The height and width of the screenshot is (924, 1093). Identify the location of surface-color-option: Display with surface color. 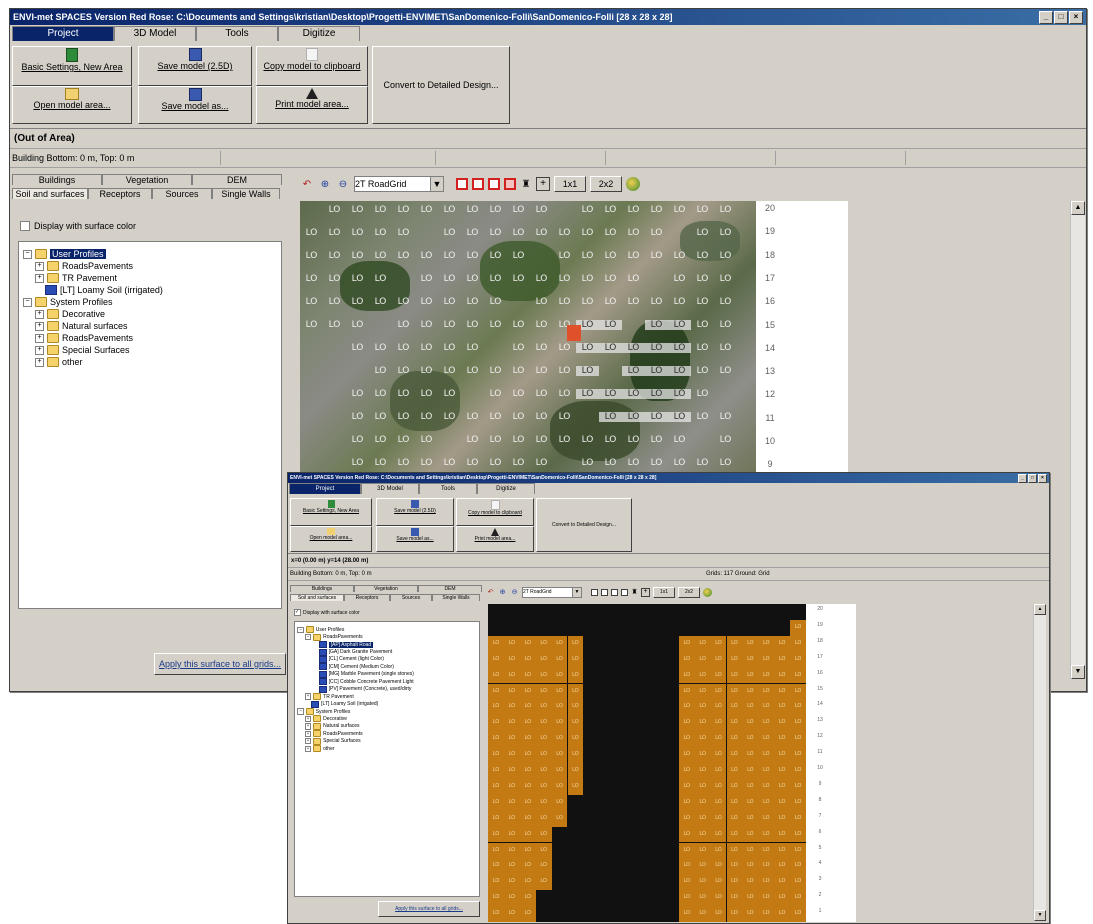
(78, 226).